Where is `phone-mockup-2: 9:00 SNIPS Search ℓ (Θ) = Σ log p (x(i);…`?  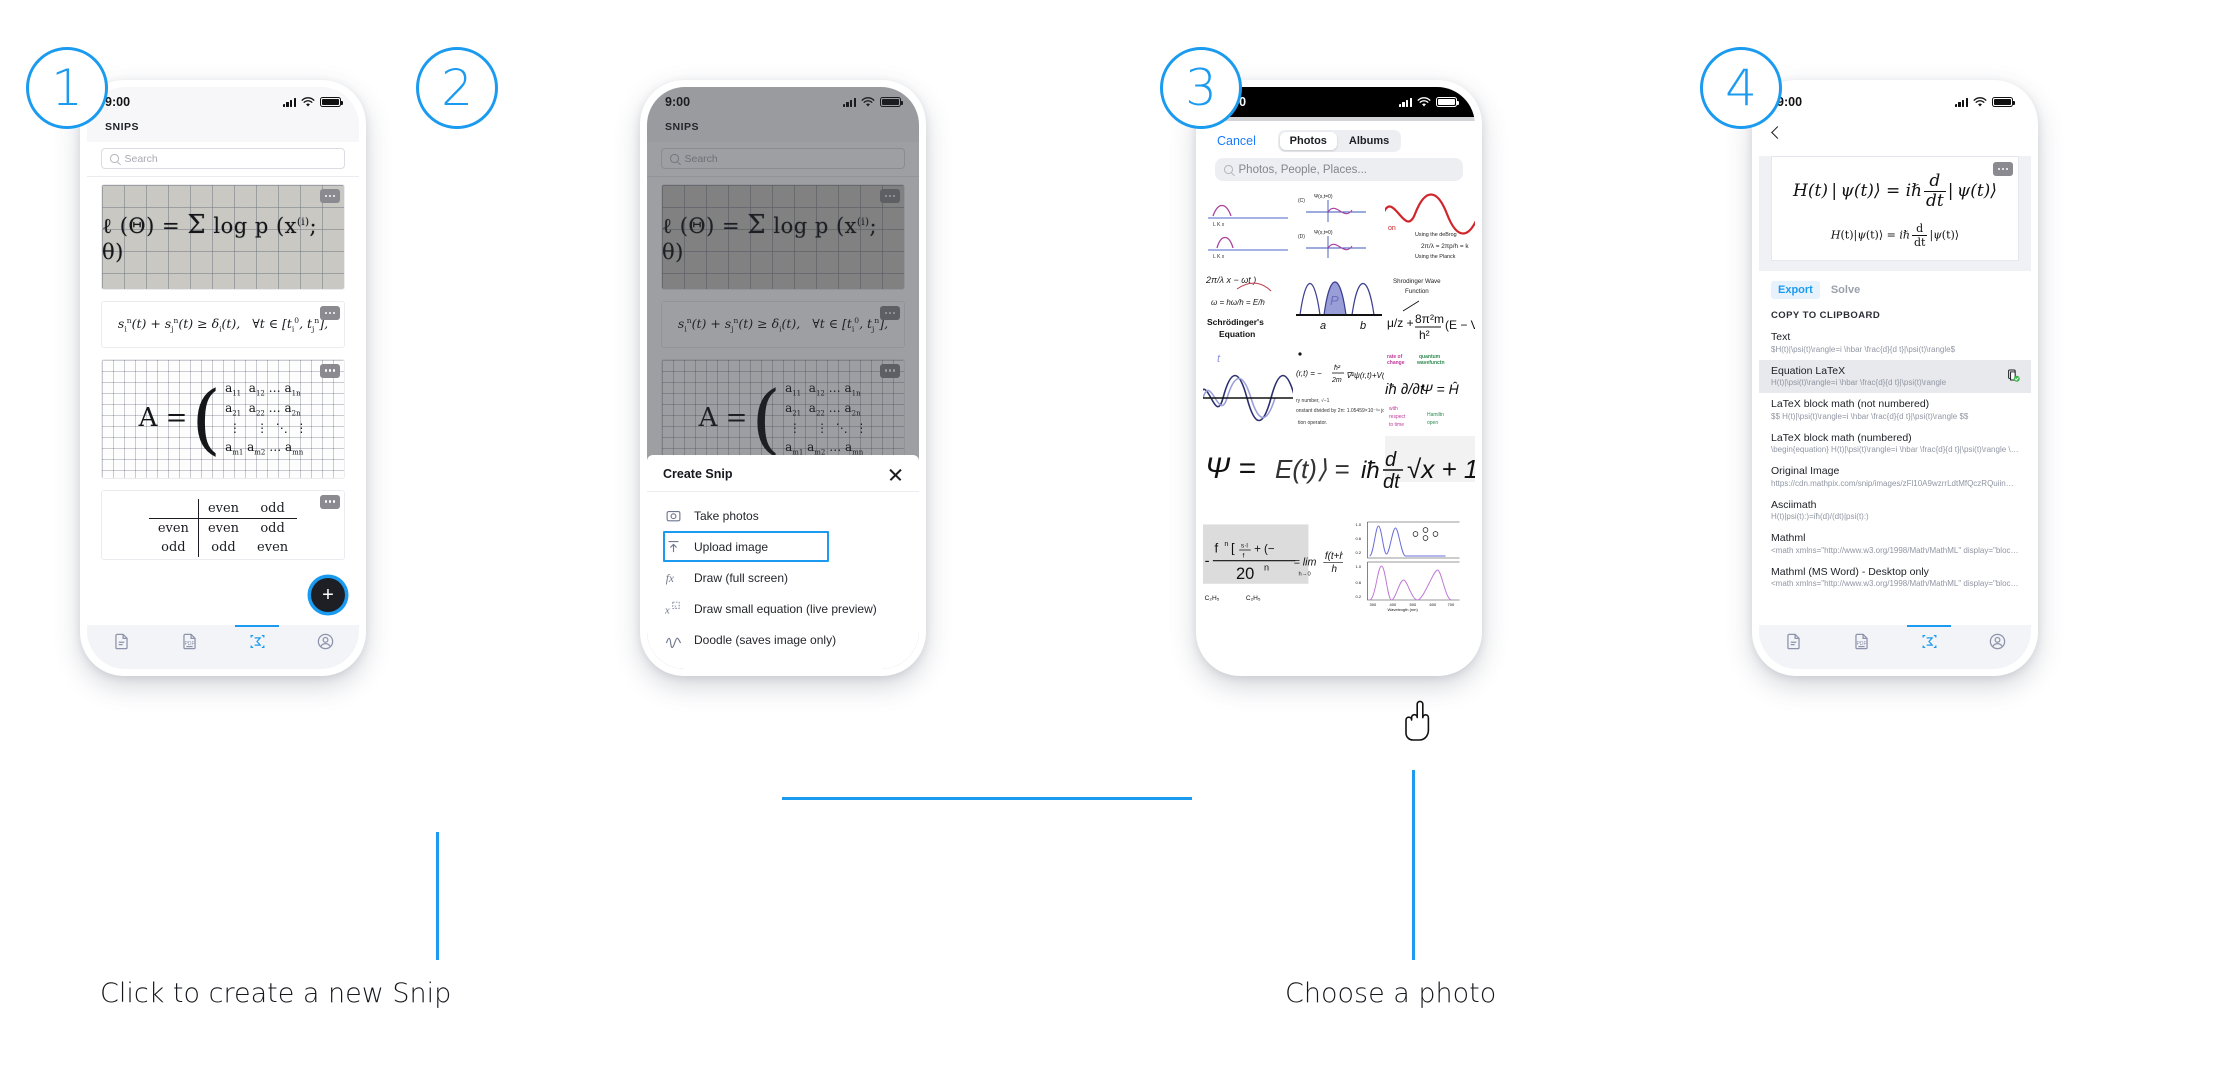
phone-mockup-2: 9:00 SNIPS Search ℓ (Θ) = Σ log p (x(i);… is located at coordinates (783, 378).